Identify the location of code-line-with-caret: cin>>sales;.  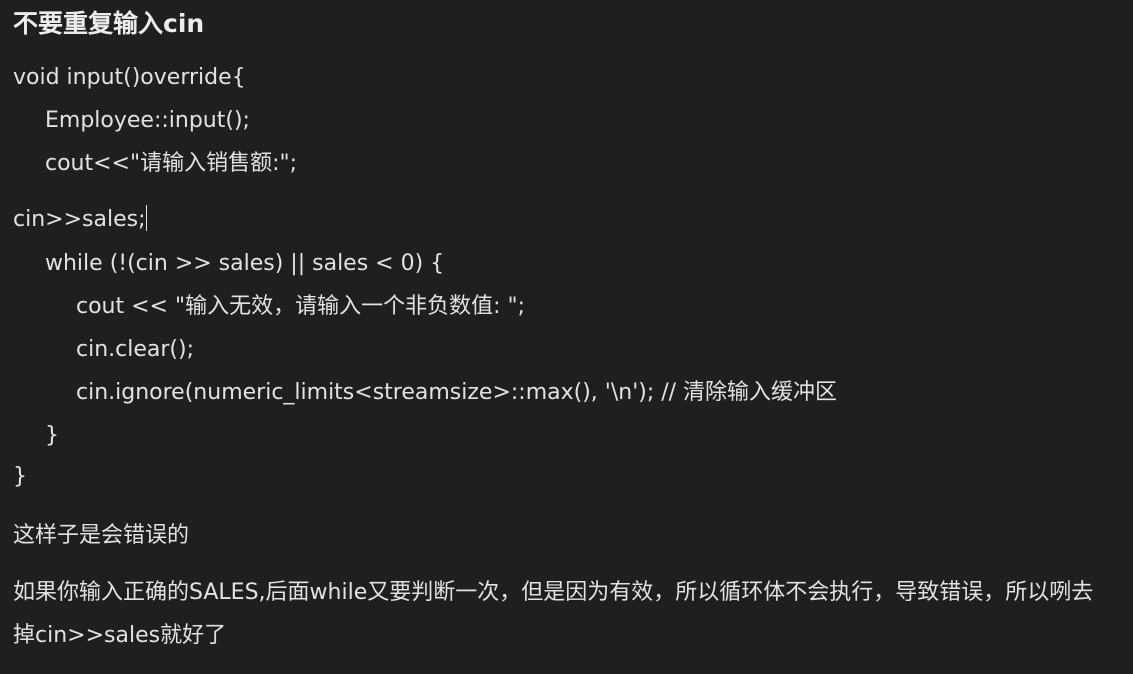
(80, 220).